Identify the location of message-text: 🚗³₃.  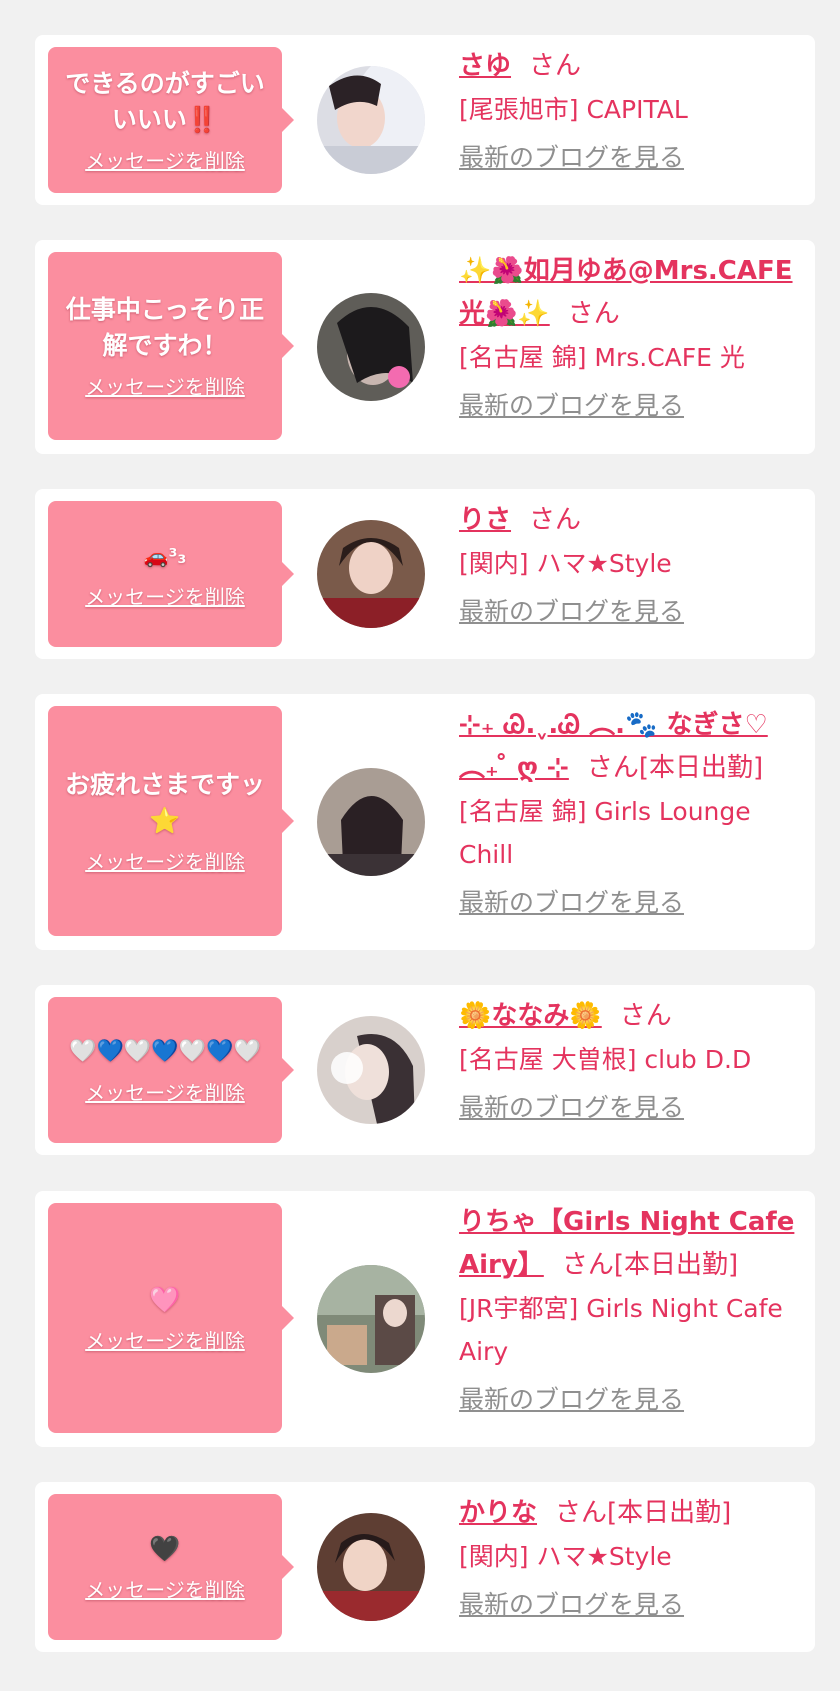
(165, 556).